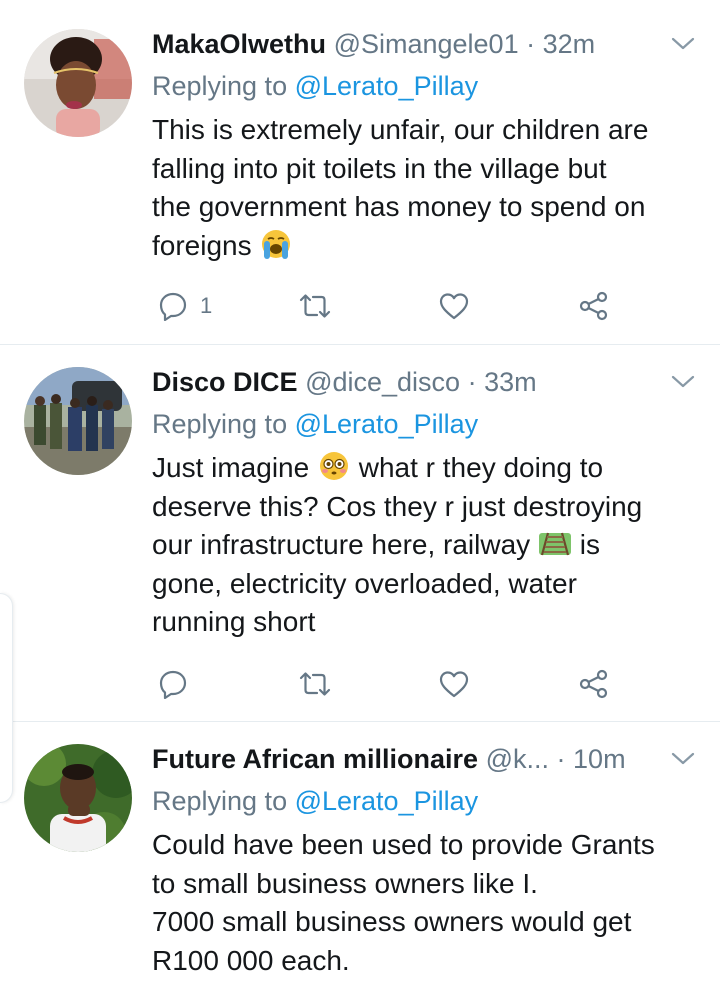 The width and height of the screenshot is (720, 1002). What do you see at coordinates (6, 698) in the screenshot?
I see `side-panel-edge` at bounding box center [6, 698].